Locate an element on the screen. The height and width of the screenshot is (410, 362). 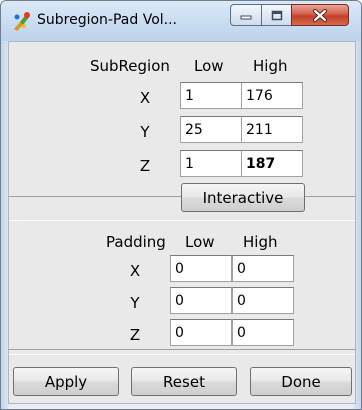
done-button: Done is located at coordinates (301, 381).